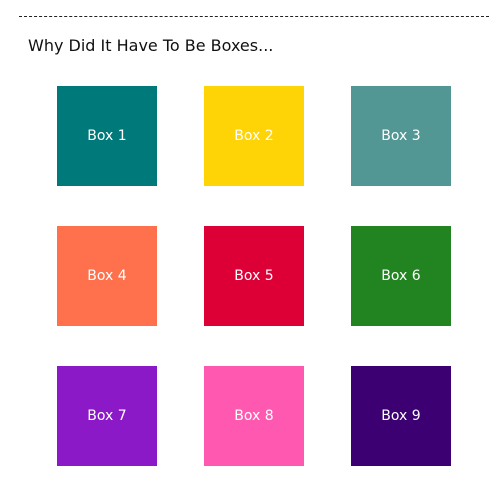 Image resolution: width=504 pixels, height=485 pixels. I want to click on box-7: Box 7, so click(107, 416).